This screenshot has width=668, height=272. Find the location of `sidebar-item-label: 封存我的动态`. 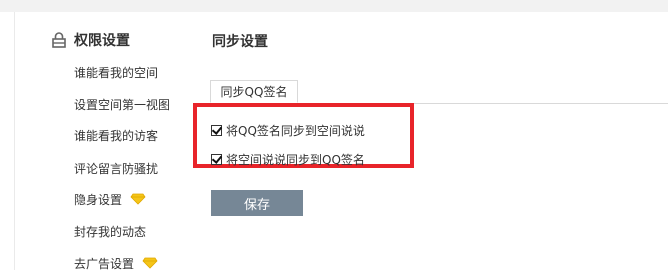

sidebar-item-label: 封存我的动态 is located at coordinates (110, 231).